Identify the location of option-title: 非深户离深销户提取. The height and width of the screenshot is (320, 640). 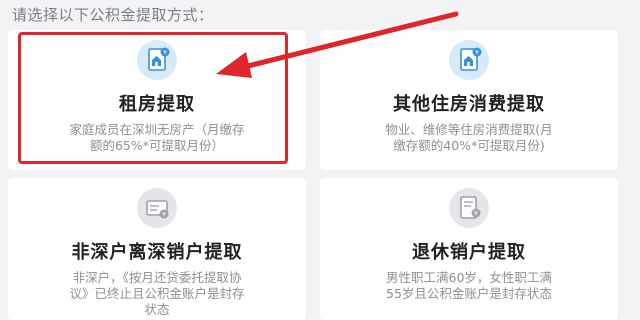
(157, 252).